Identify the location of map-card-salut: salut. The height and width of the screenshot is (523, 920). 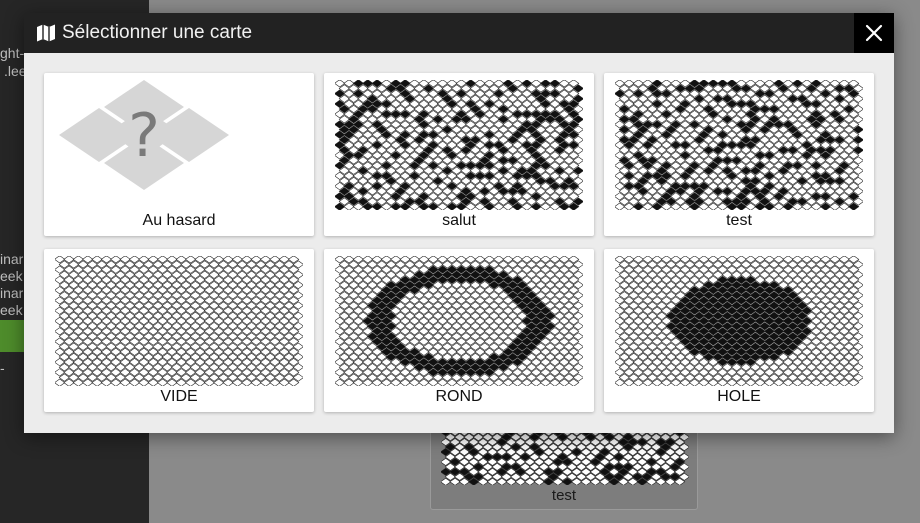
(459, 154).